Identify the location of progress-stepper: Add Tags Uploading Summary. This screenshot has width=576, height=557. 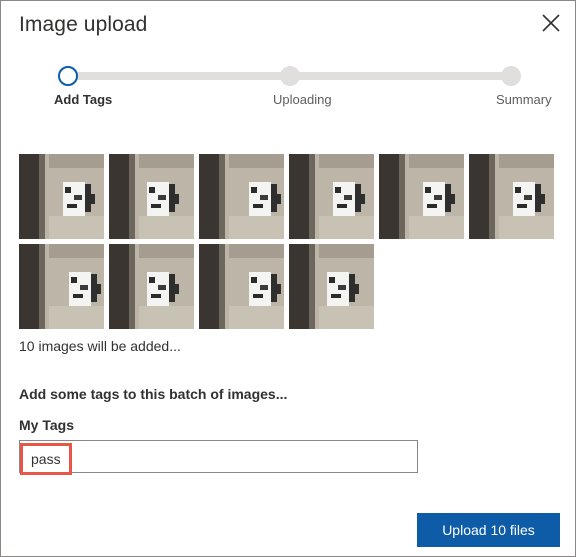
(288, 86).